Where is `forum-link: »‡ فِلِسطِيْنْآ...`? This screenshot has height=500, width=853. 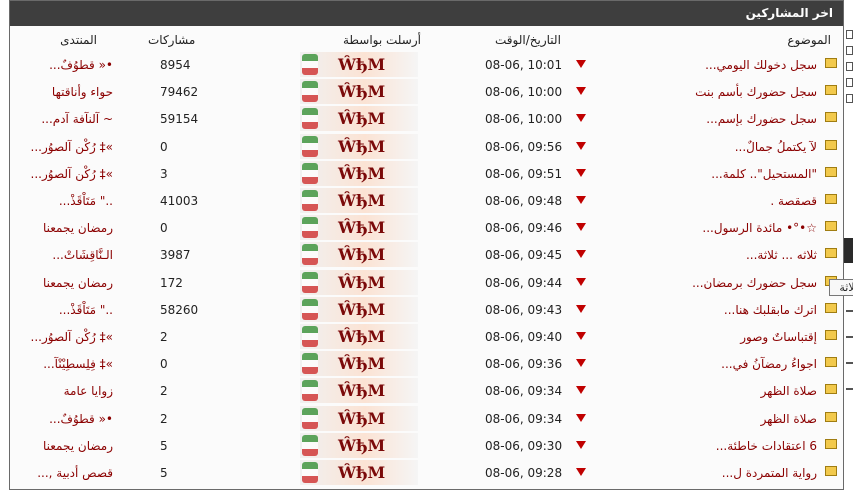 forum-link: »‡ فِلِسطِيْنْآ... is located at coordinates (78, 364).